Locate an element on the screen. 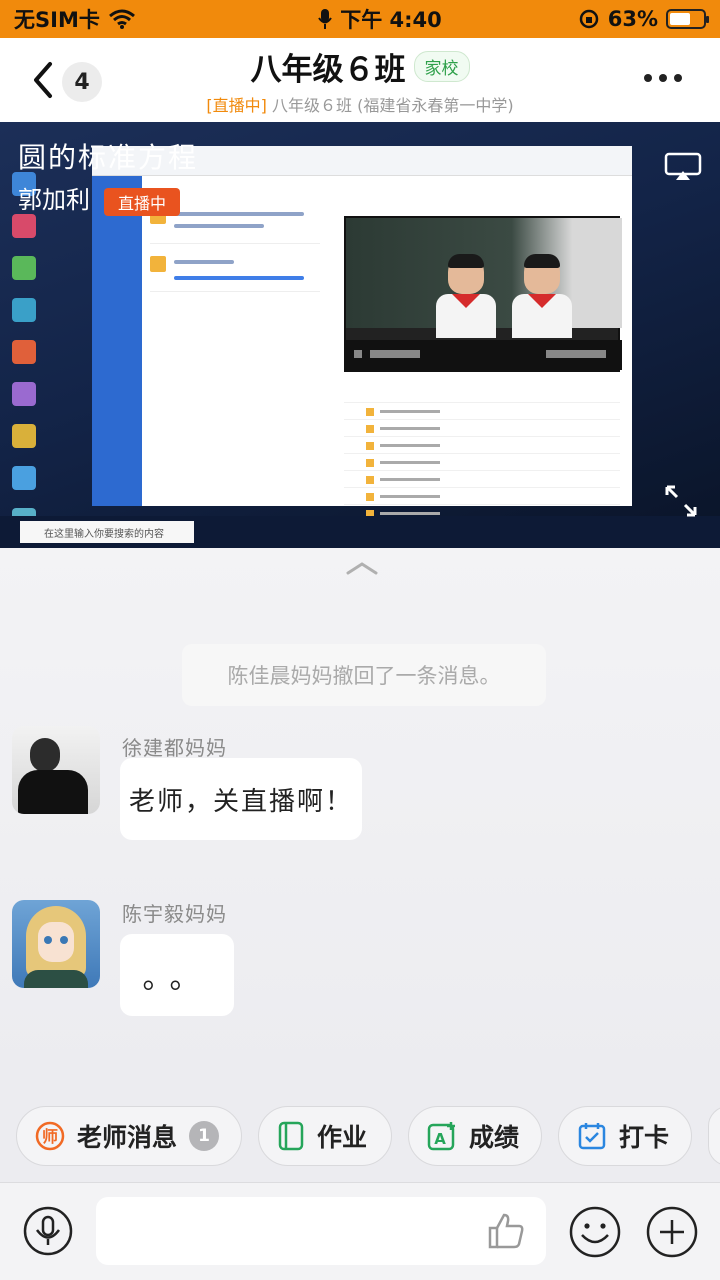 The height and width of the screenshot is (1280, 720). page-subtitle: [直播中] 八年级６班 (福建省永春第一中学) is located at coordinates (360, 104).